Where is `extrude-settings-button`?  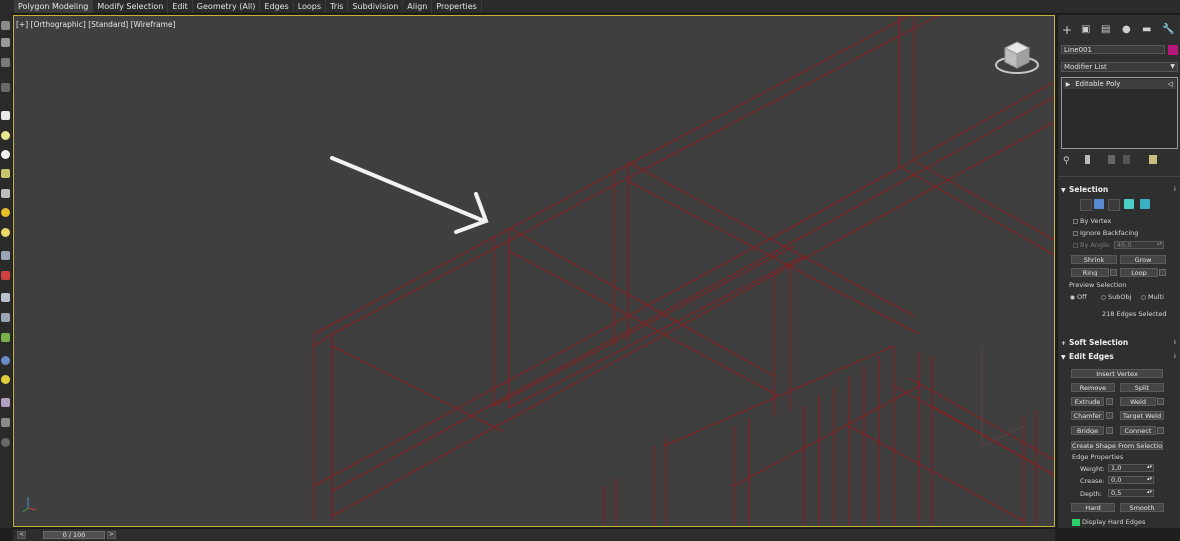
extrude-settings-button is located at coordinates (1109, 401).